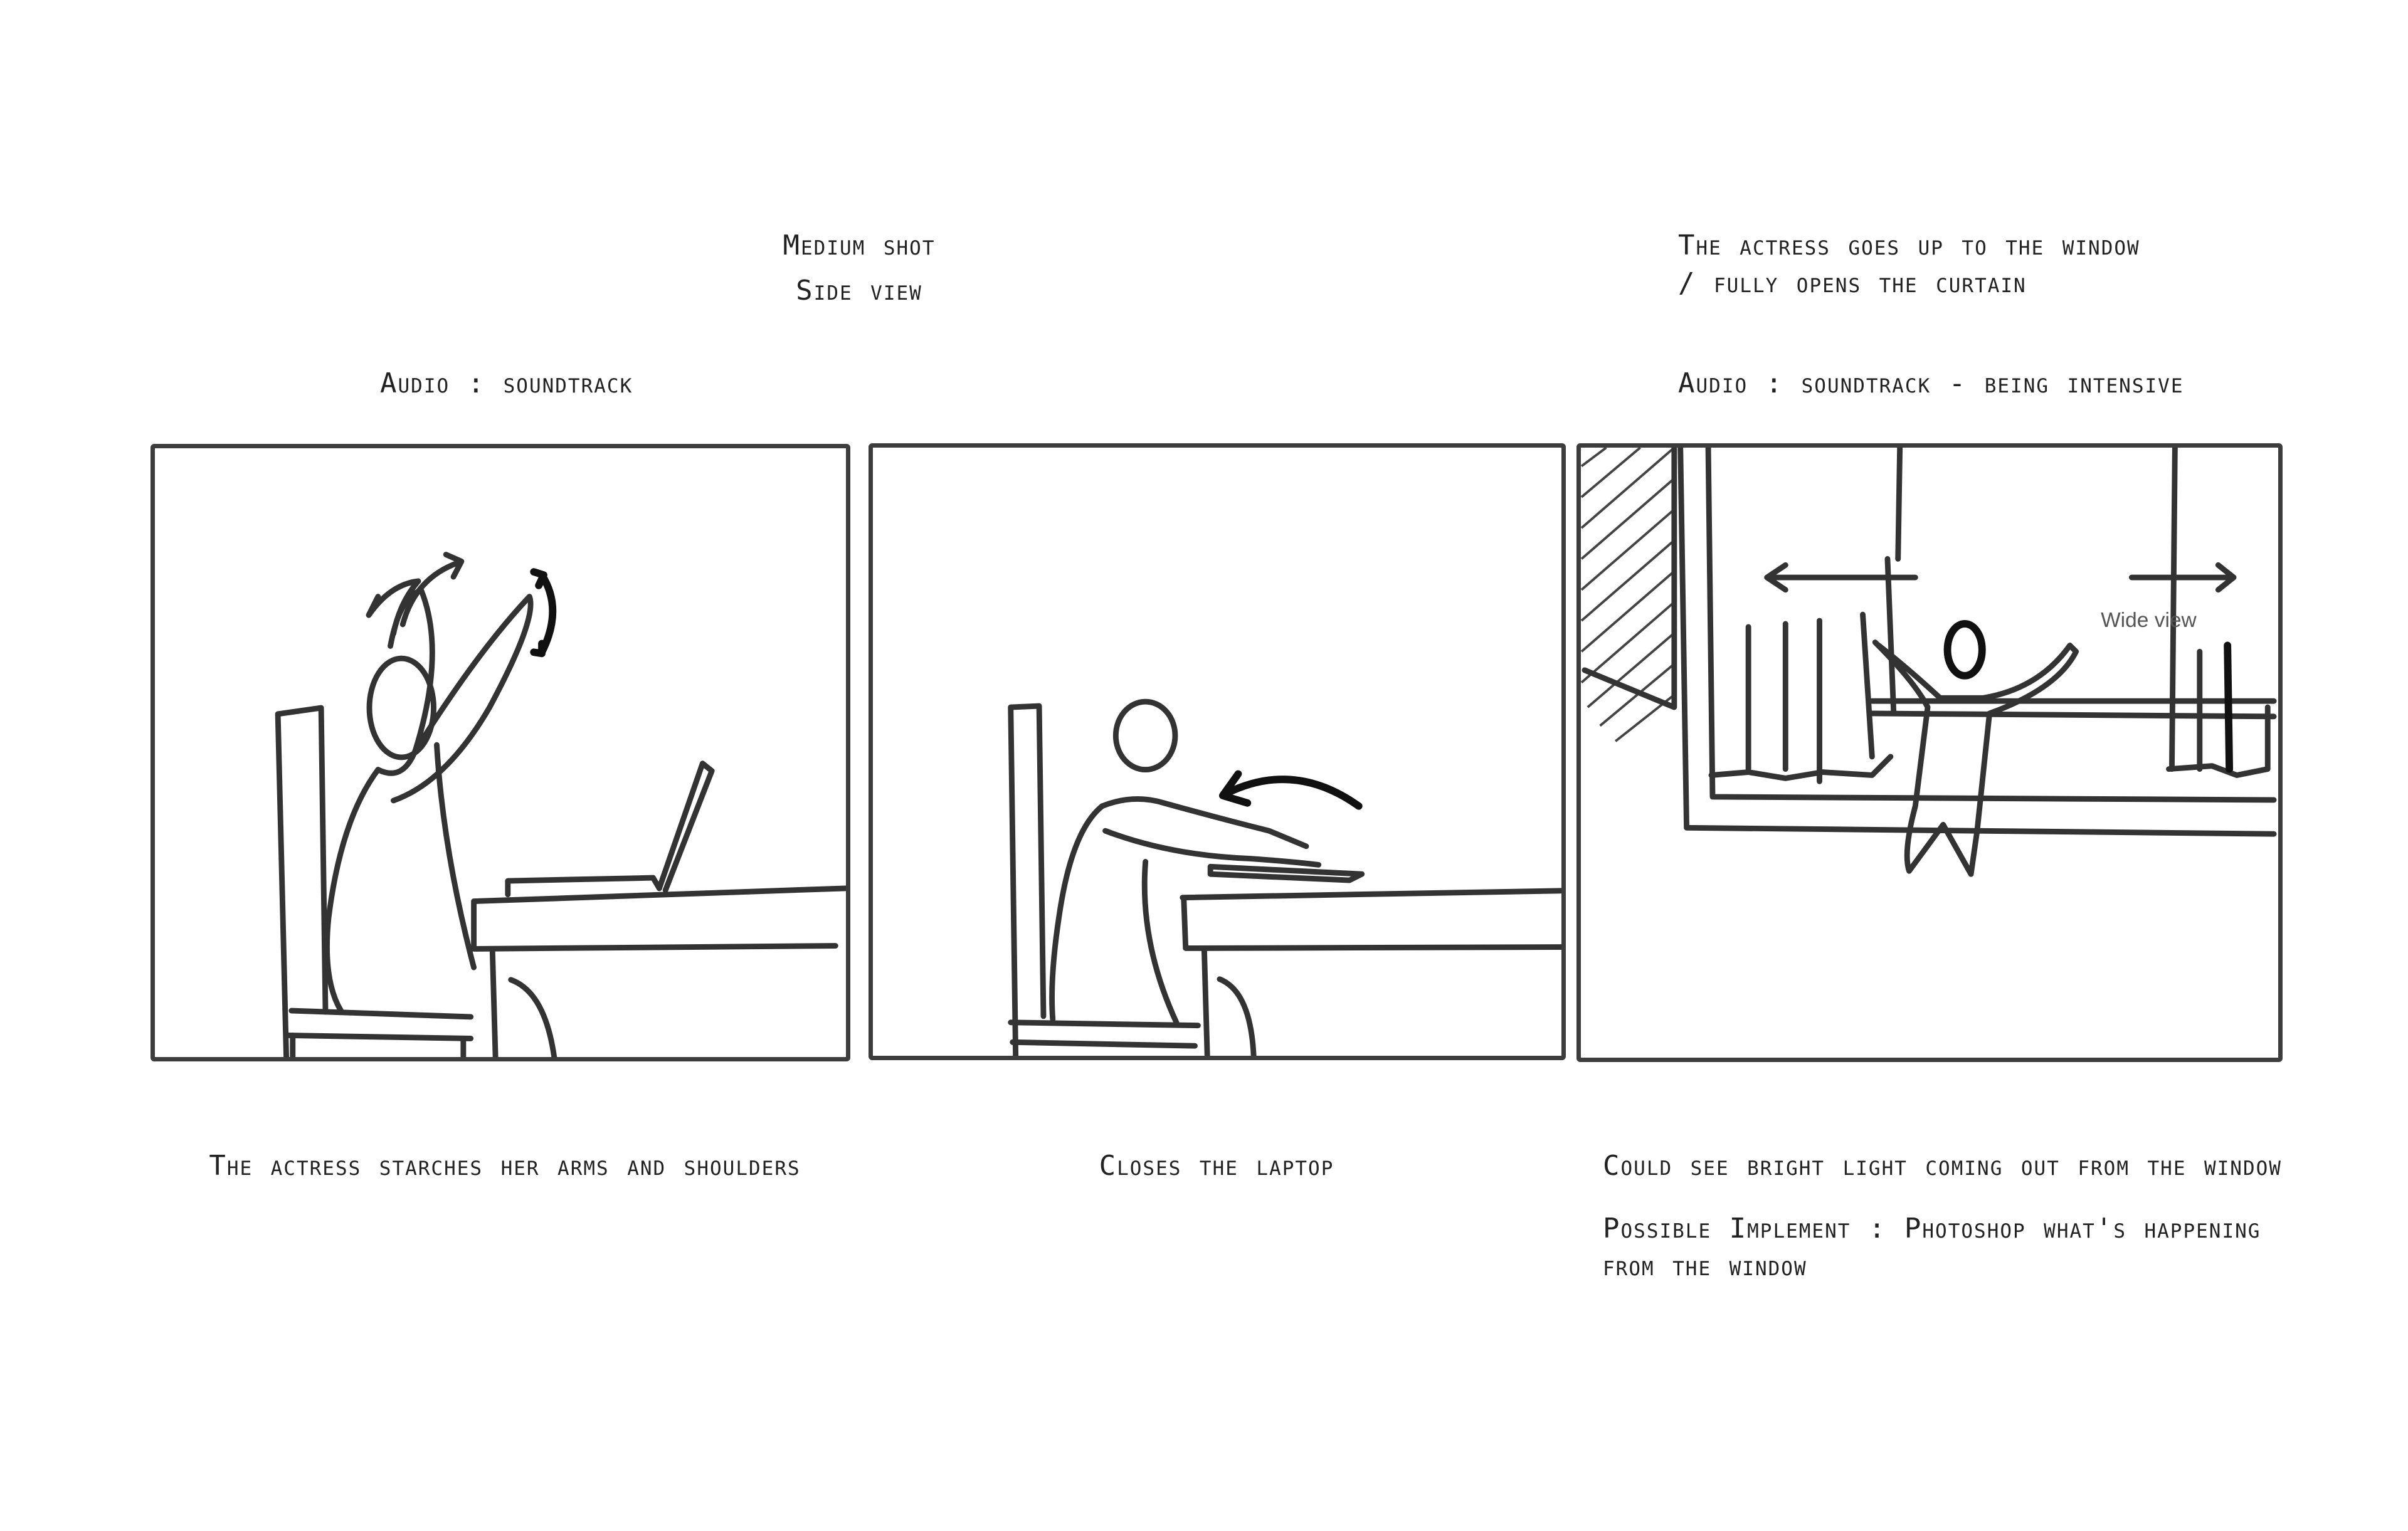 The image size is (2408, 1531). I want to click on panel1-audio: Audio : soundtrack, so click(506, 383).